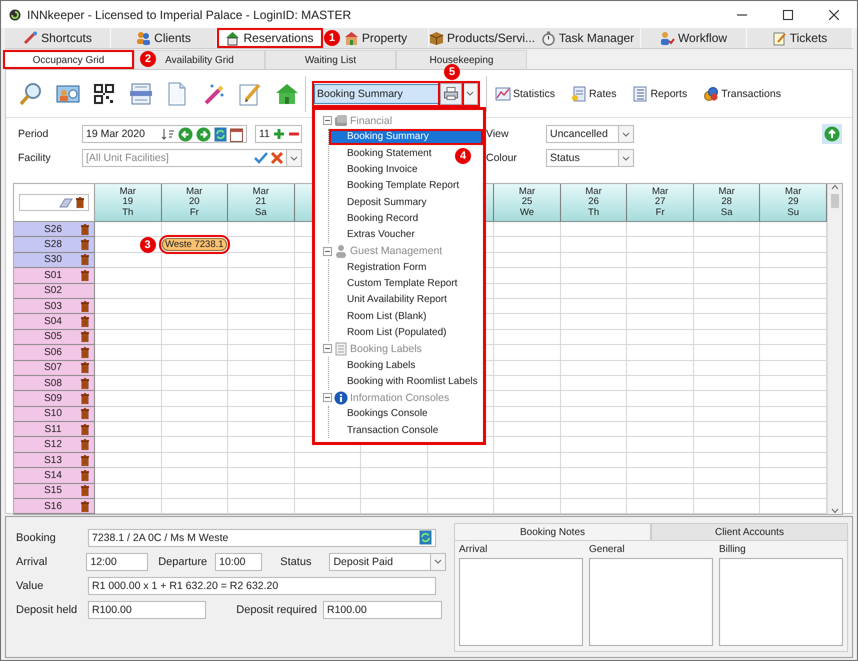  What do you see at coordinates (34, 134) in the screenshot?
I see `field-label: Period` at bounding box center [34, 134].